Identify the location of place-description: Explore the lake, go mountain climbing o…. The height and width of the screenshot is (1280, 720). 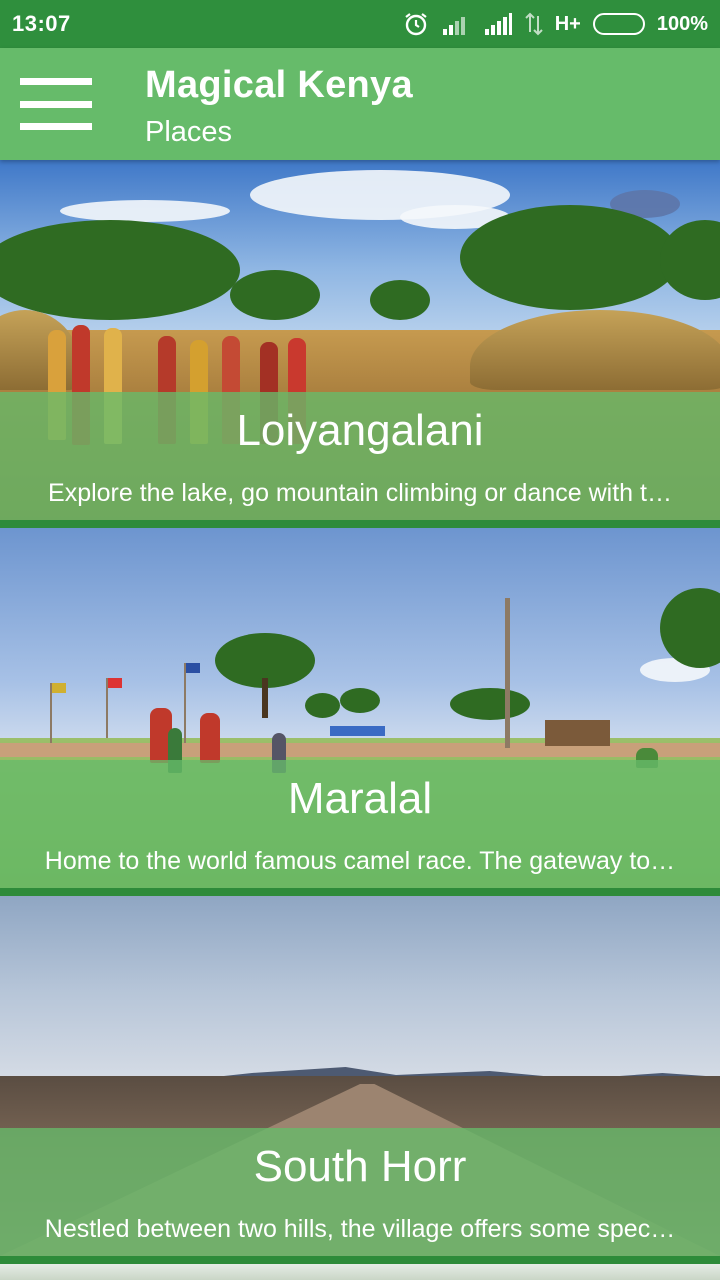
(360, 493).